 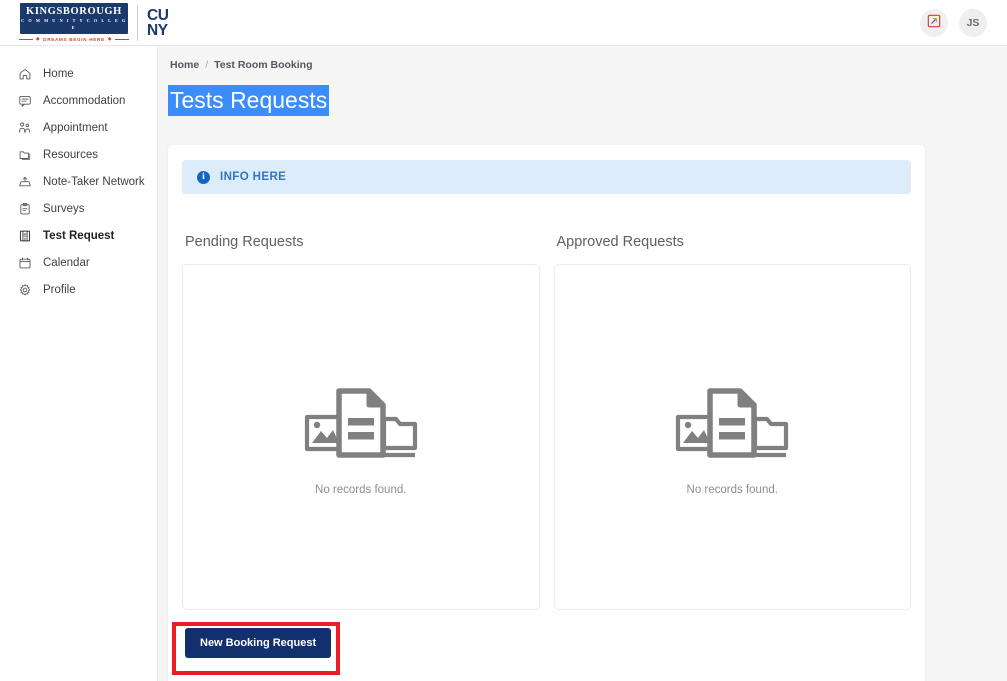 I want to click on external-link-icon, so click(x=934, y=22).